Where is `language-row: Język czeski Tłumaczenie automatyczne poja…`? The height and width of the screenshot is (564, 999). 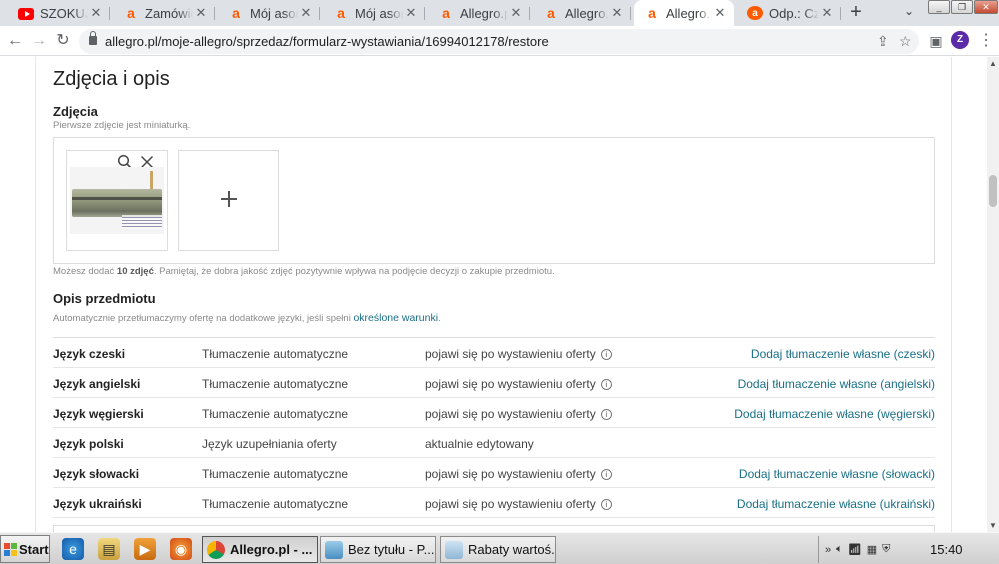
language-row: Język czeski Tłumaczenie automatyczne poja… is located at coordinates (494, 353).